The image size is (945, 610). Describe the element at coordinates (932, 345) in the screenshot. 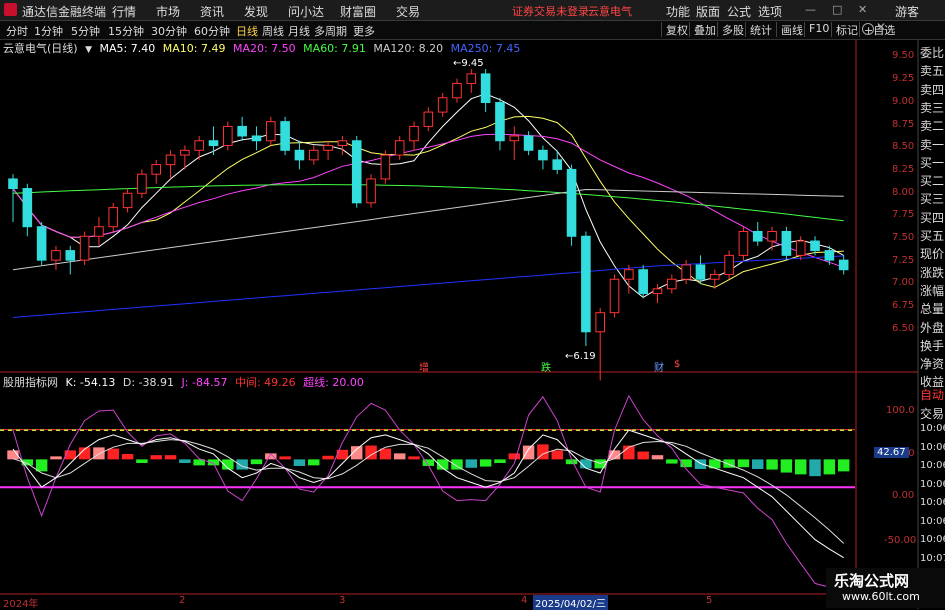

I see `sidebar-item: 换手` at that location.